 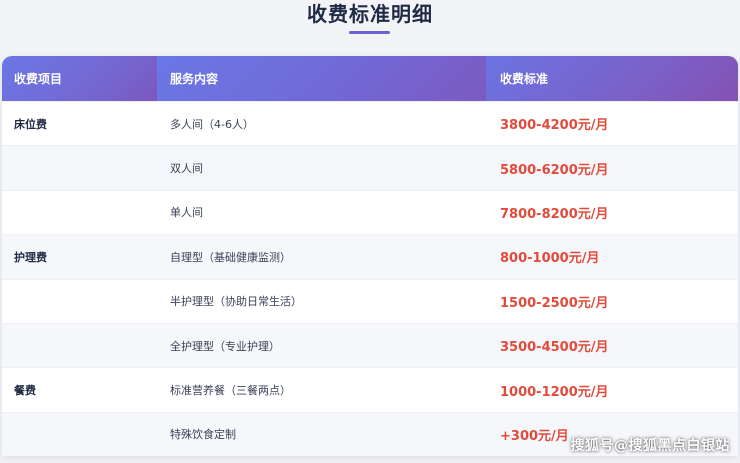 What do you see at coordinates (370, 14) in the screenshot?
I see `page-title: 收费标准明细` at bounding box center [370, 14].